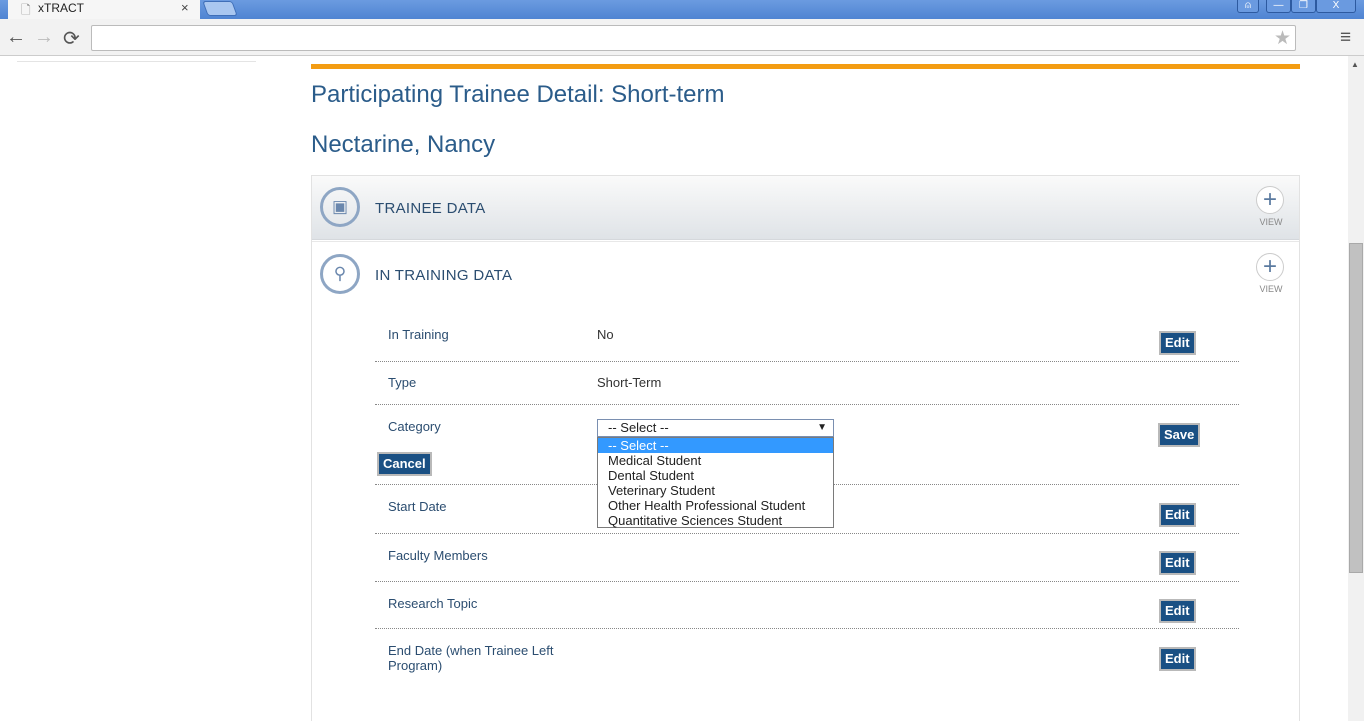 The width and height of the screenshot is (1364, 721). I want to click on field-label: Start Date, so click(417, 506).